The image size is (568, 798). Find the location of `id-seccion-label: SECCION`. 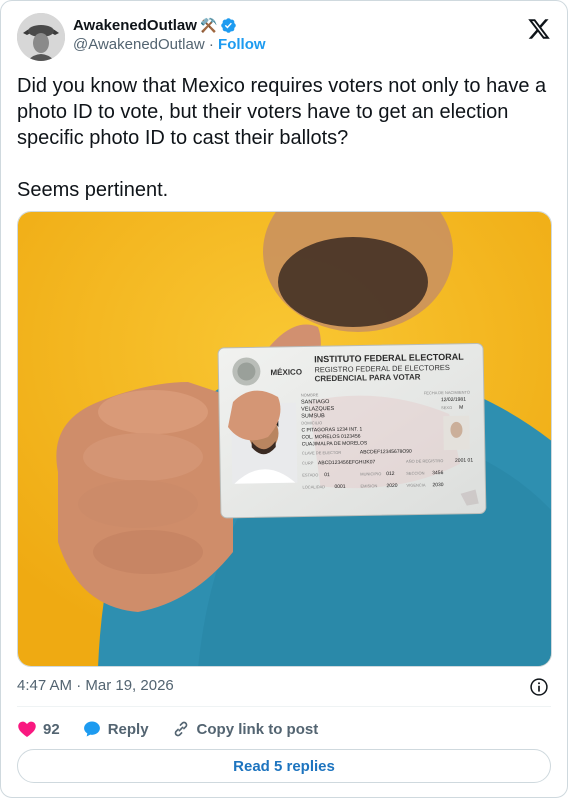

id-seccion-label: SECCION is located at coordinates (415, 472).